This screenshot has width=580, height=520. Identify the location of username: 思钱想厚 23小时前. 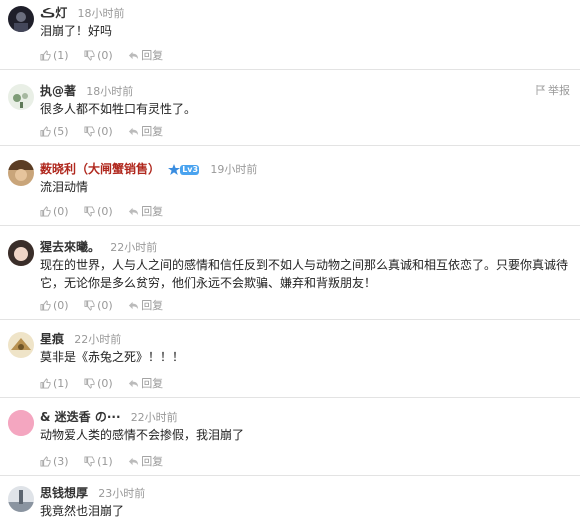
(92, 492).